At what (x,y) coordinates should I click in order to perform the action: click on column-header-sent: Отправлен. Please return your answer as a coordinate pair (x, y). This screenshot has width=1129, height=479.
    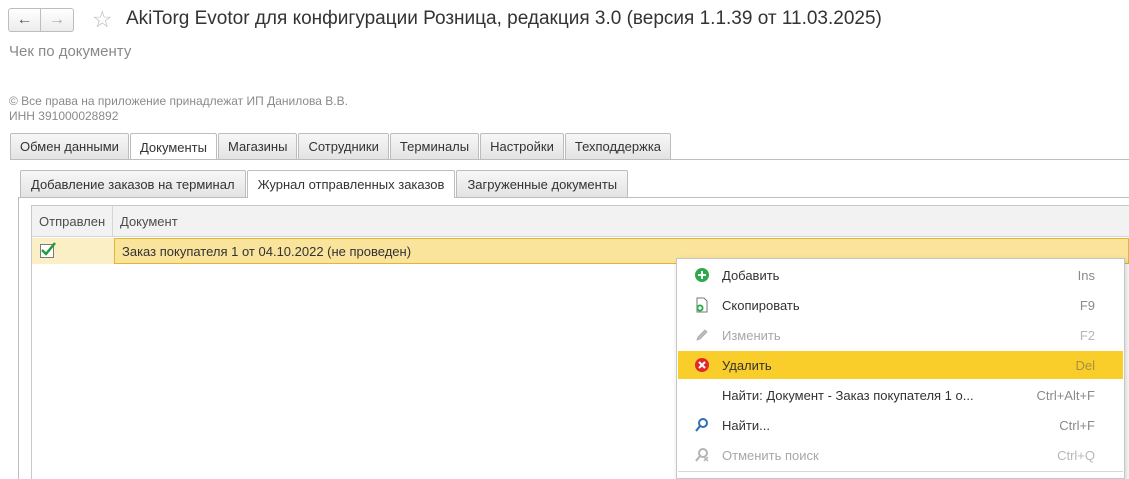
    Looking at the image, I should click on (72, 221).